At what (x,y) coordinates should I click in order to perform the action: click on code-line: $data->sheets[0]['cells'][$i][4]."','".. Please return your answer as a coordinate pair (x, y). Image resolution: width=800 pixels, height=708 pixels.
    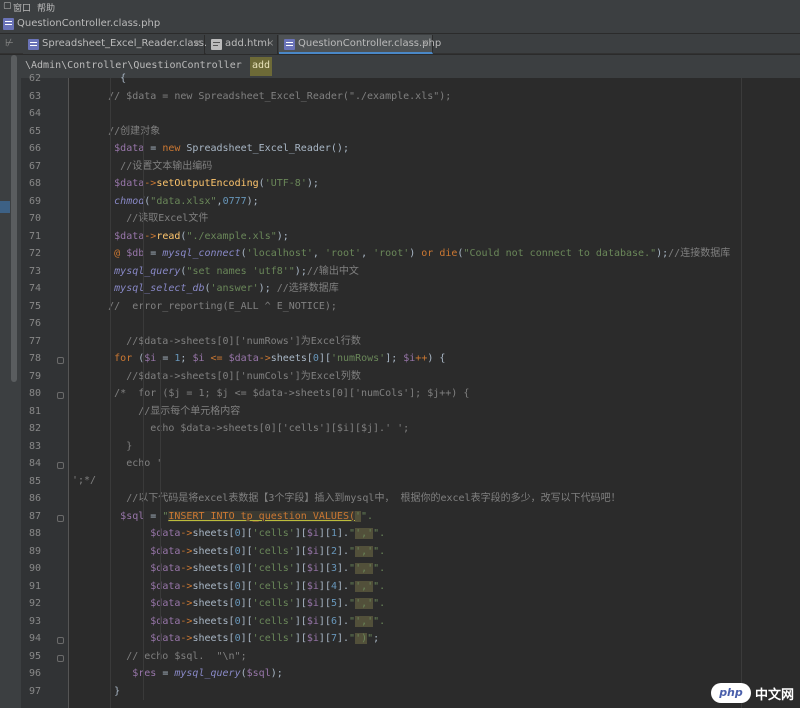
    Looking at the image, I should click on (268, 586).